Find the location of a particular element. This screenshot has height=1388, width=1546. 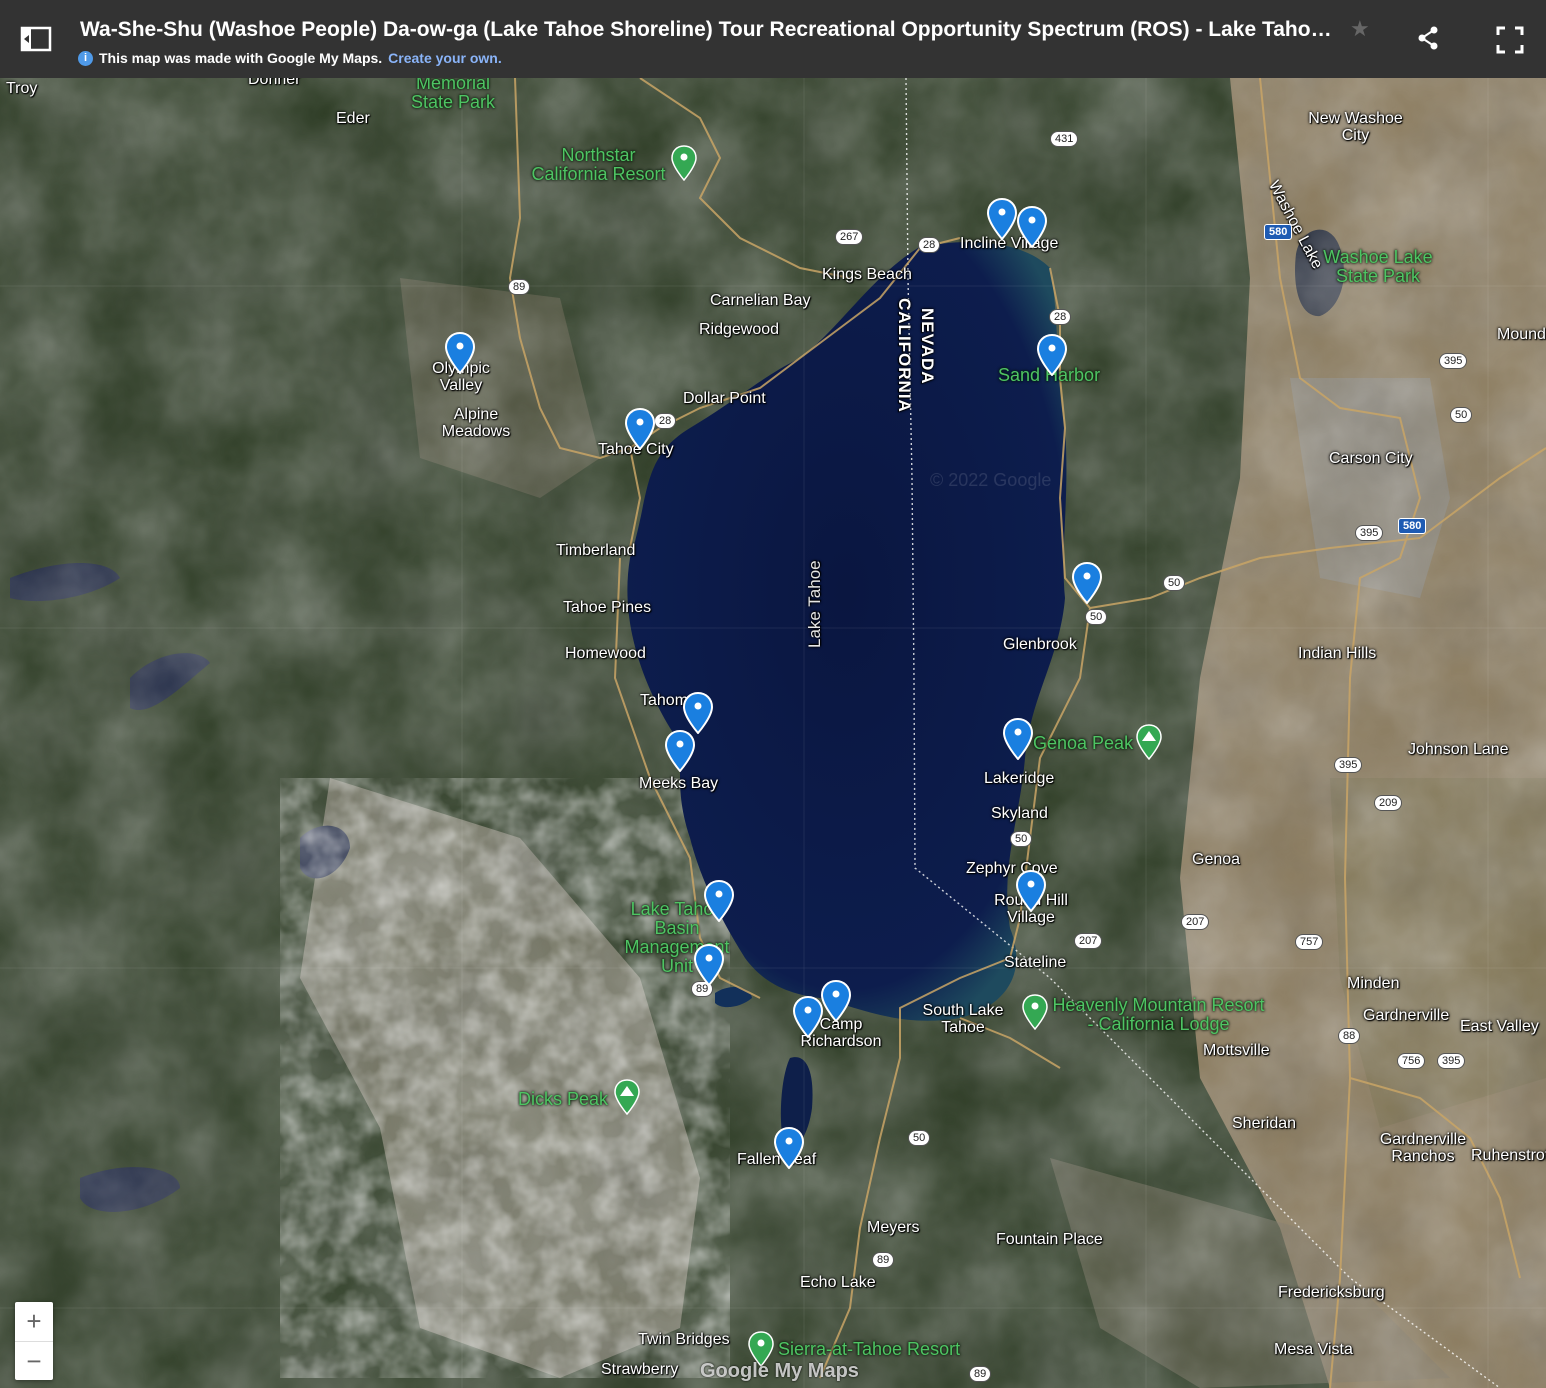

place-label: Donner is located at coordinates (274, 83).